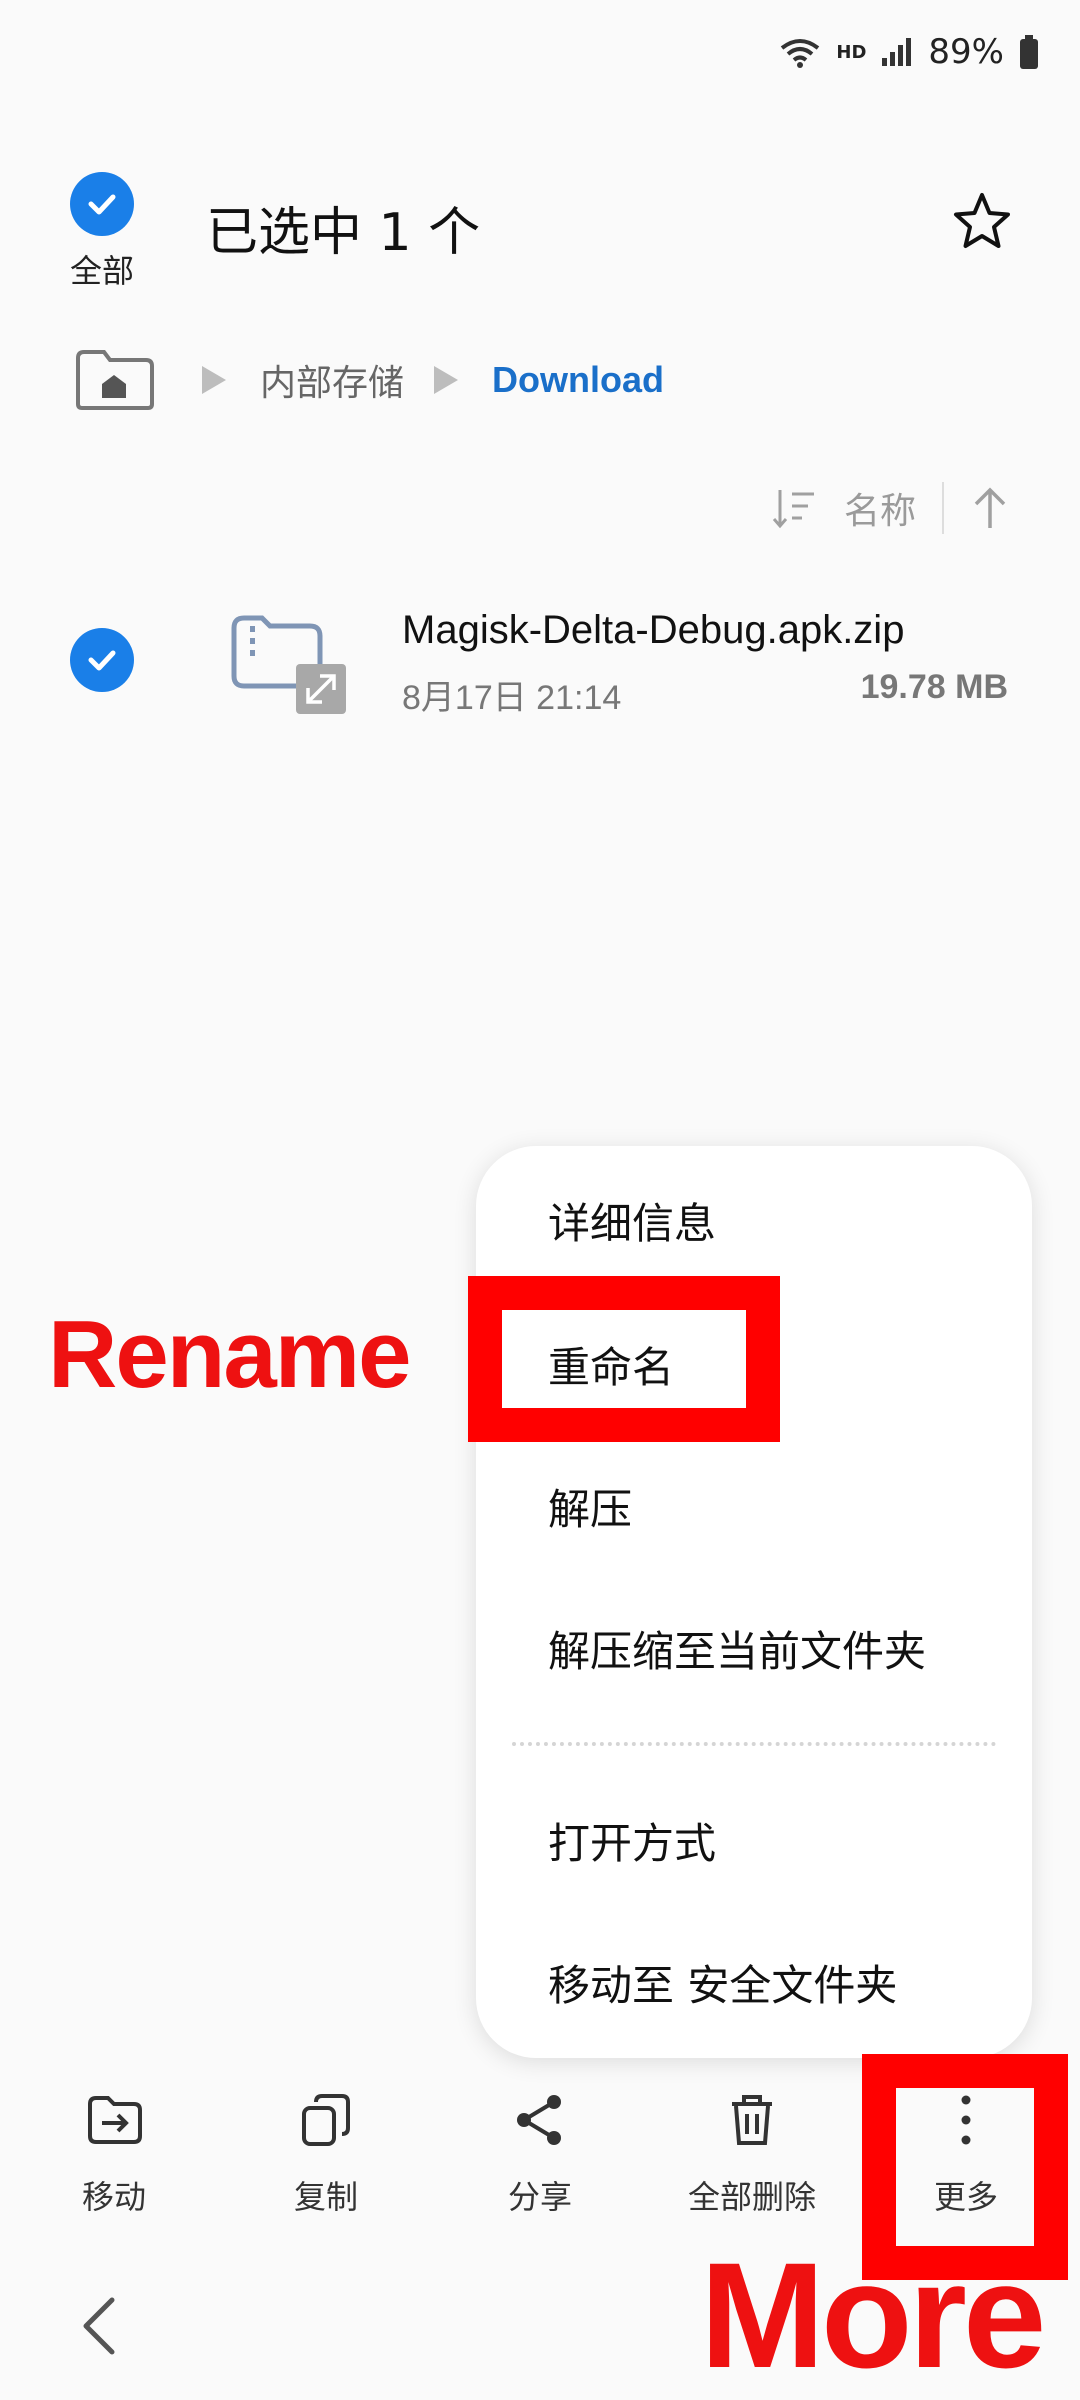 This screenshot has height=2400, width=1080. Describe the element at coordinates (880, 508) in the screenshot. I see `sort-by-name: 名称` at that location.